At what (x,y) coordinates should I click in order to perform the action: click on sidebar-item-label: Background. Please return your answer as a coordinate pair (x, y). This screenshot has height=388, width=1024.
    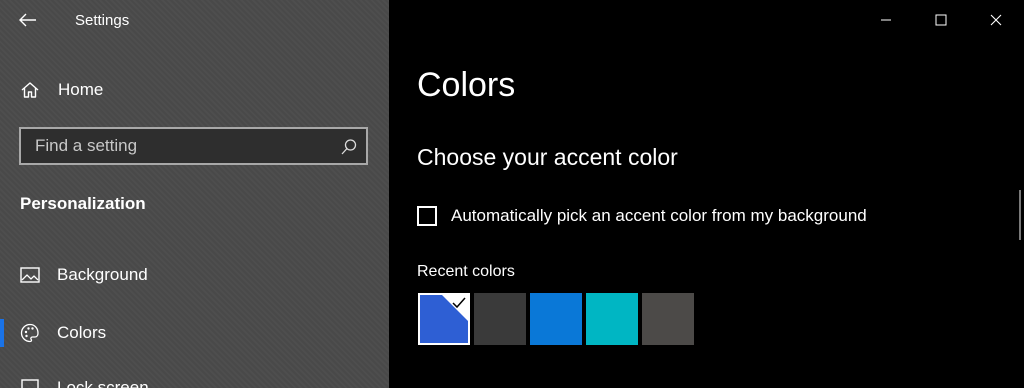
    Looking at the image, I should click on (102, 274).